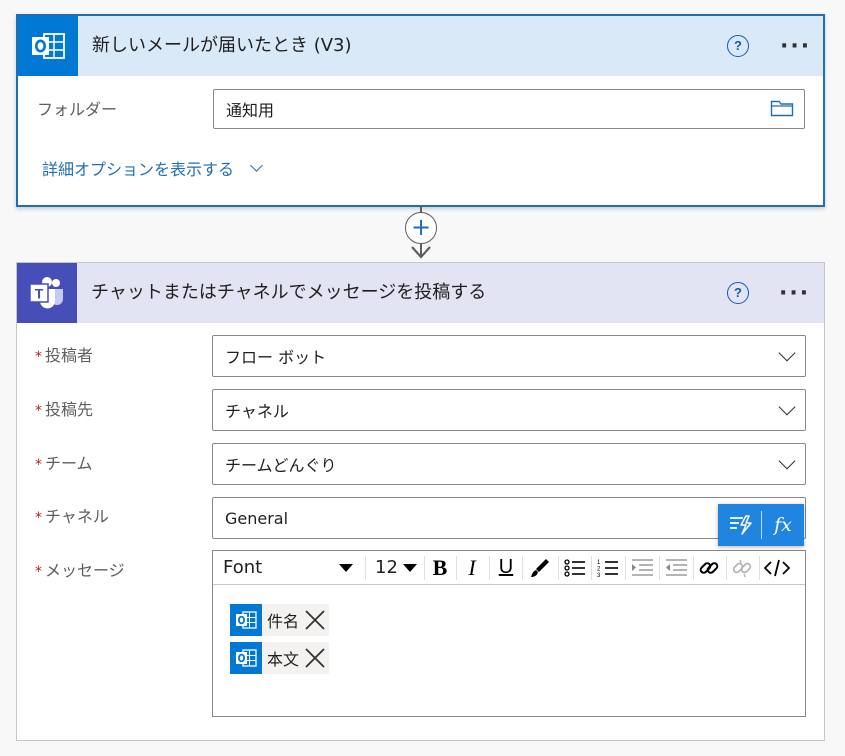 The width and height of the screenshot is (845, 756). I want to click on editor-toolbar: Font 12 B I U 1 2 3, so click(509, 568).